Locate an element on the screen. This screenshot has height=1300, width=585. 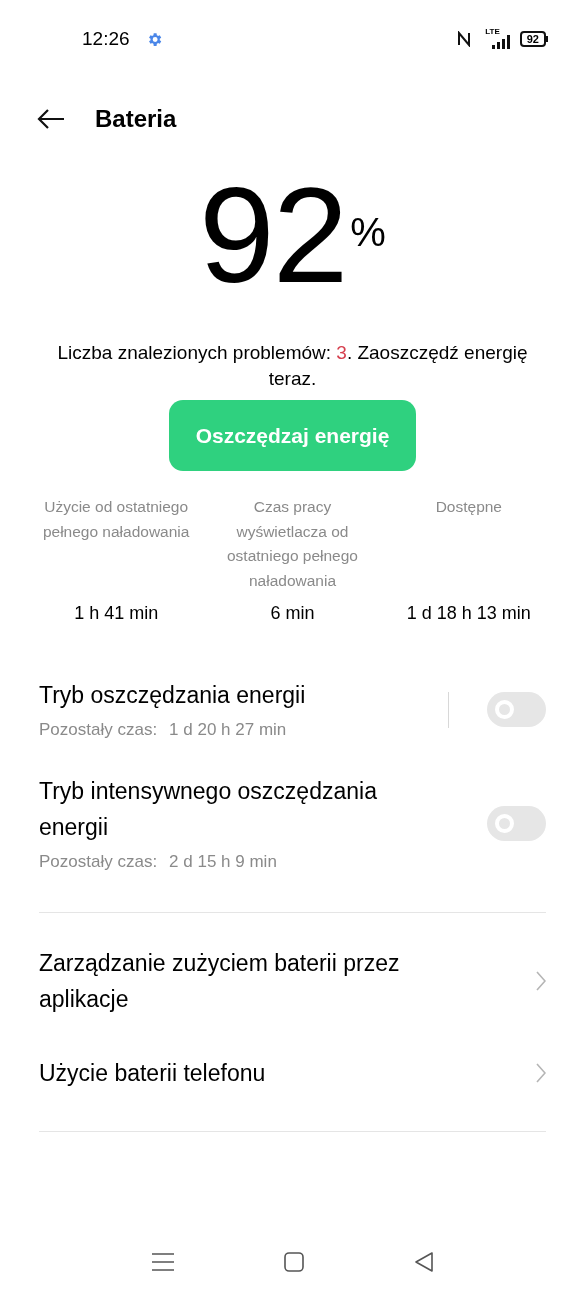
stat-label: Dostępne is located at coordinates (468, 507).